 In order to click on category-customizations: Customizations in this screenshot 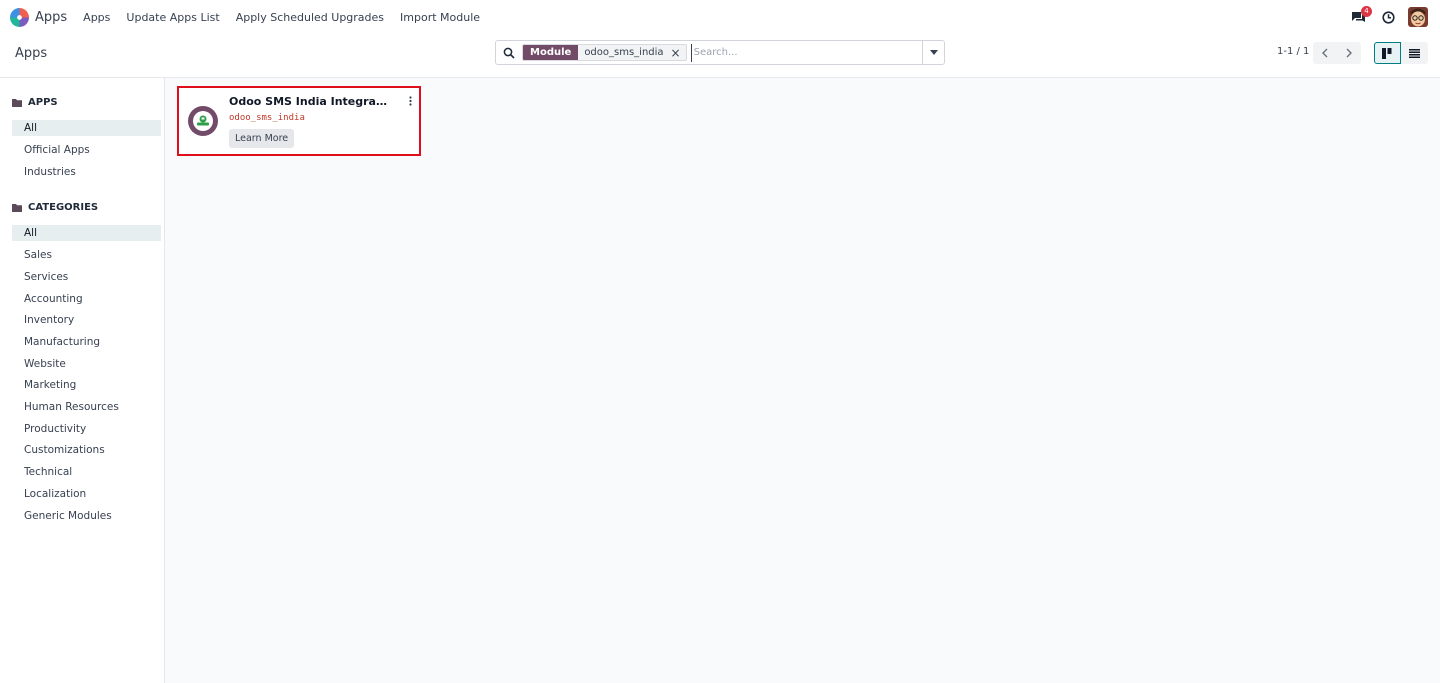, I will do `click(86, 450)`.